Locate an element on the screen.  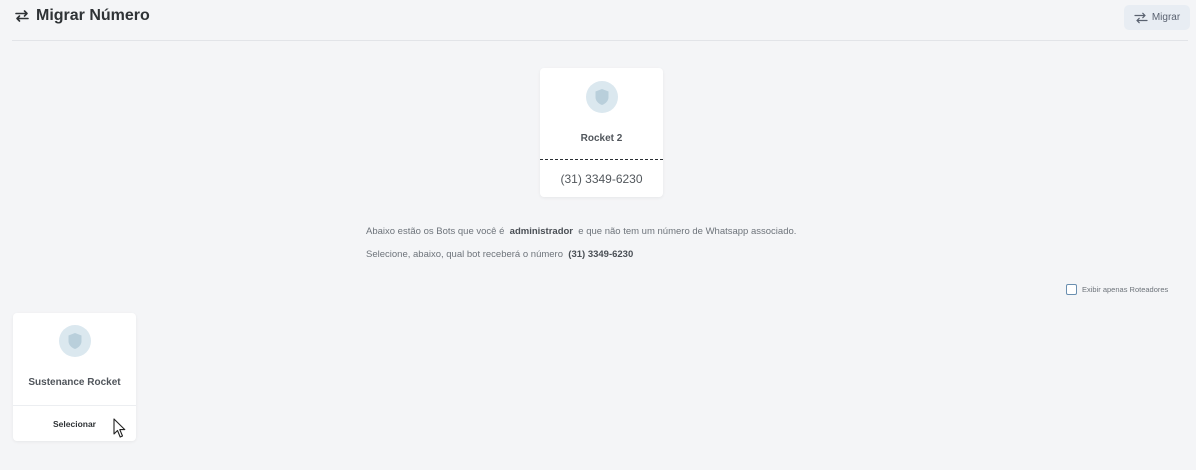
title-wrap: Migrar Número is located at coordinates (82, 16).